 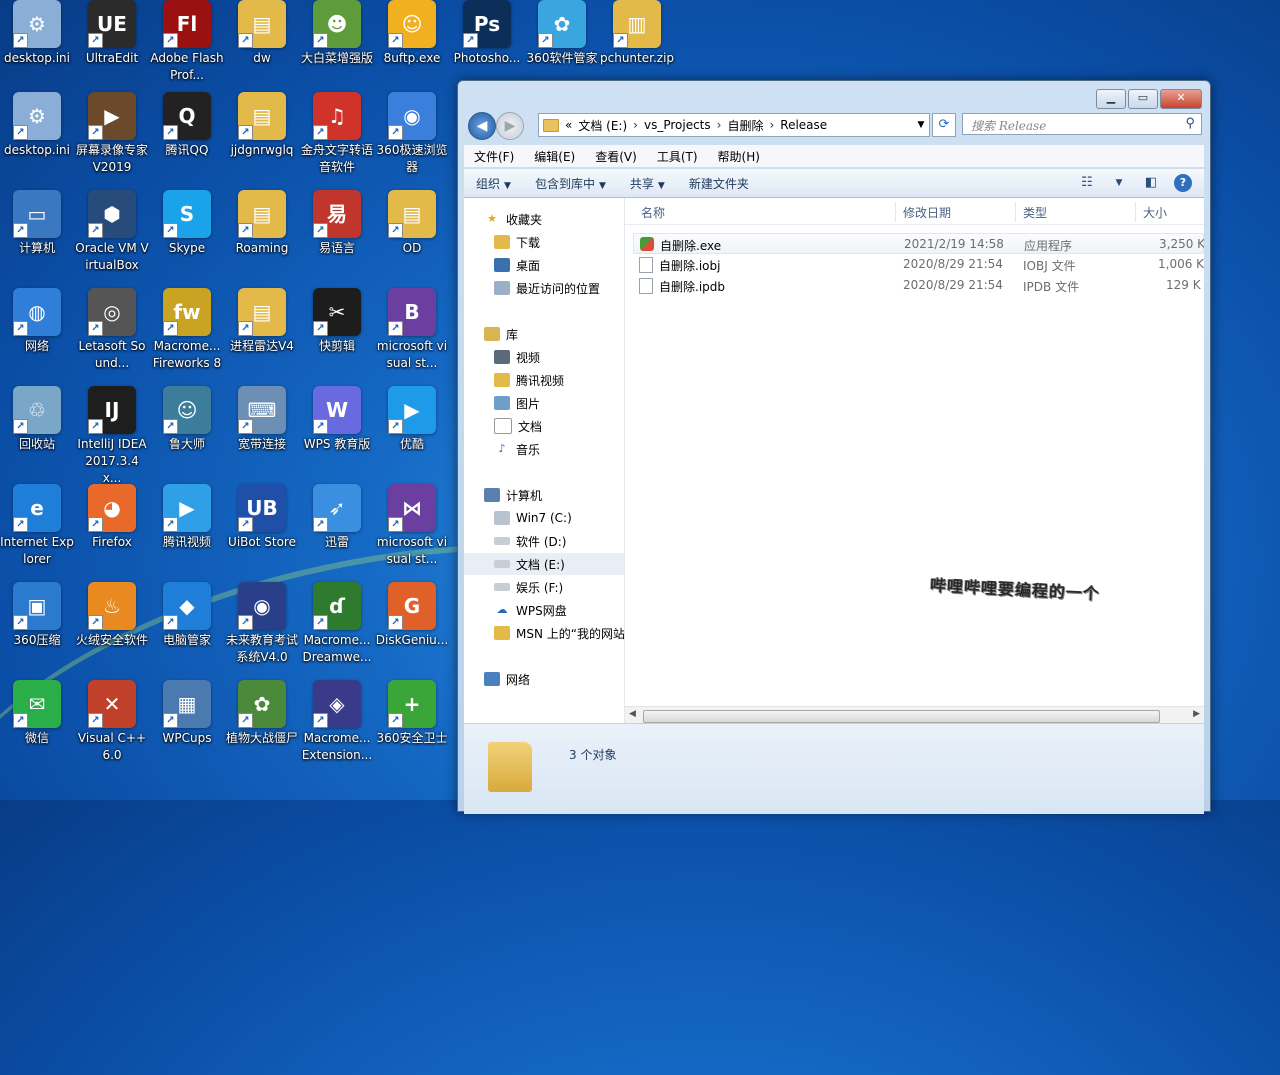 I want to click on desktop-icon: ▤ ↗ 进程雷达V4, so click(x=262, y=321).